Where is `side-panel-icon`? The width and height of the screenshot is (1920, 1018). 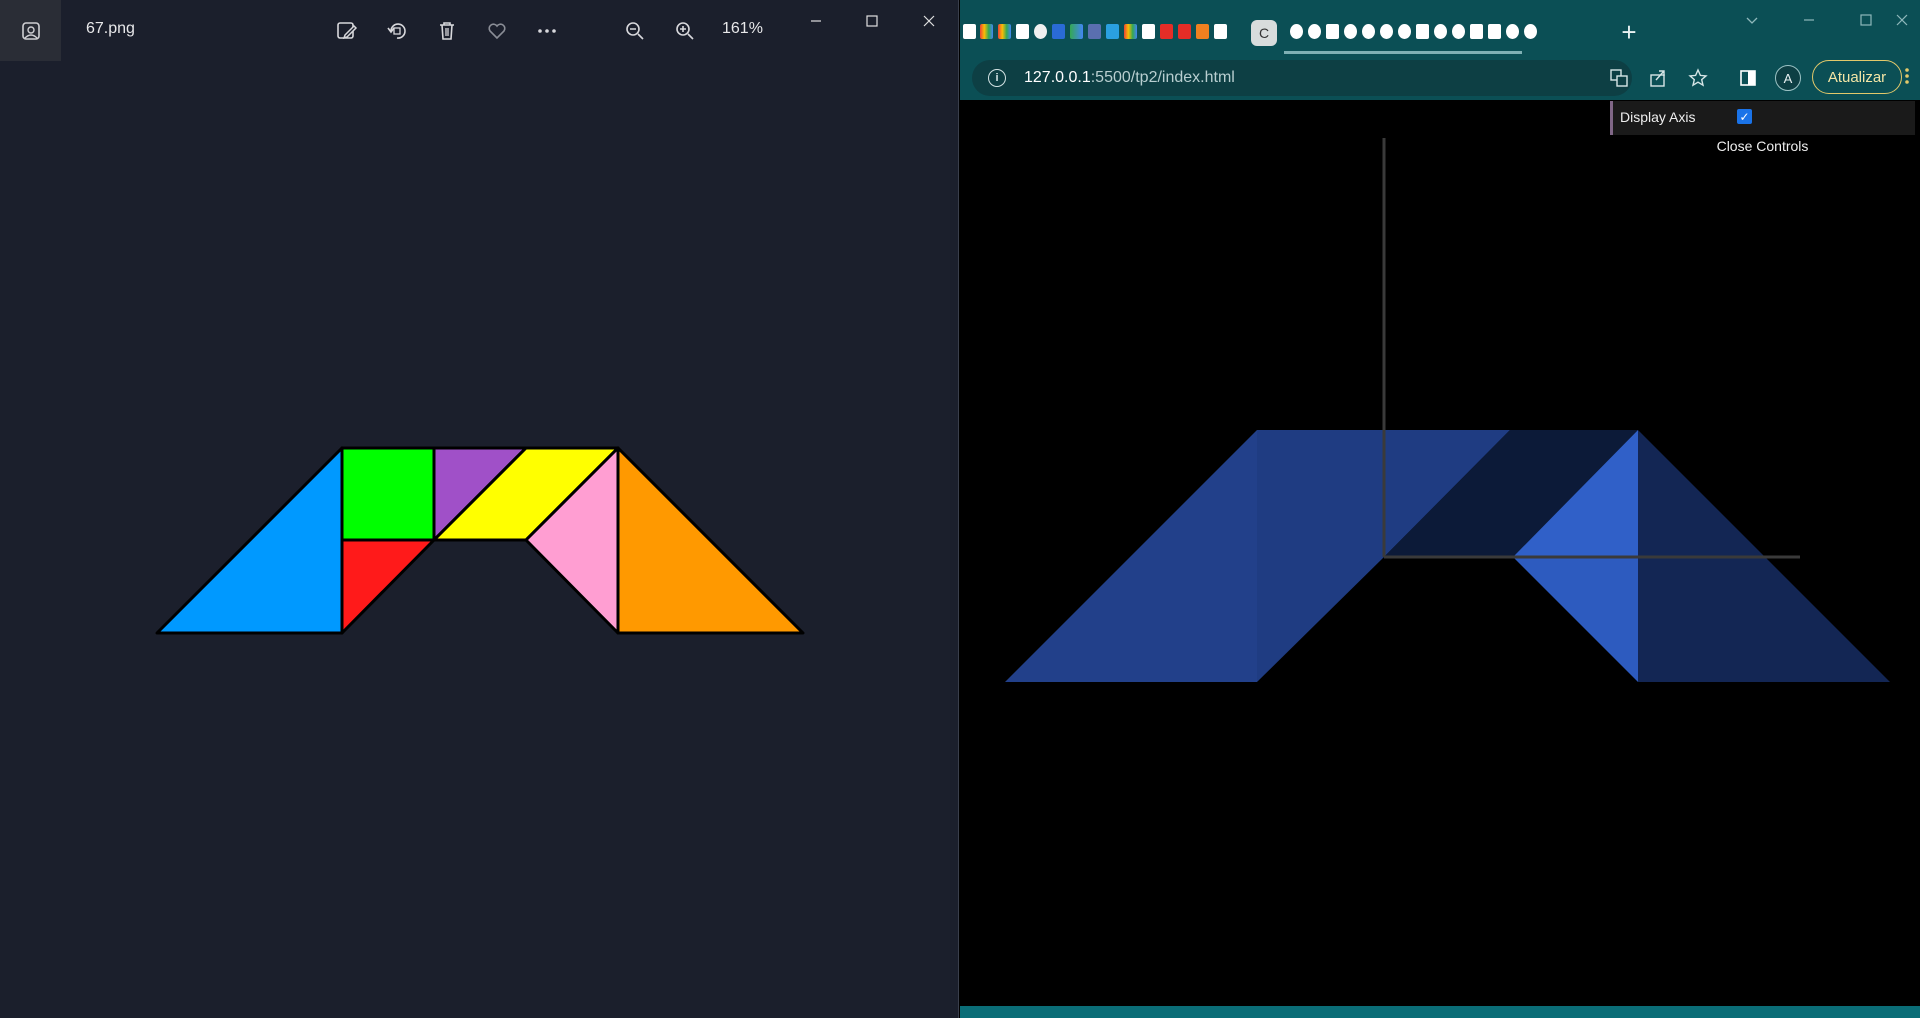
side-panel-icon is located at coordinates (1748, 78).